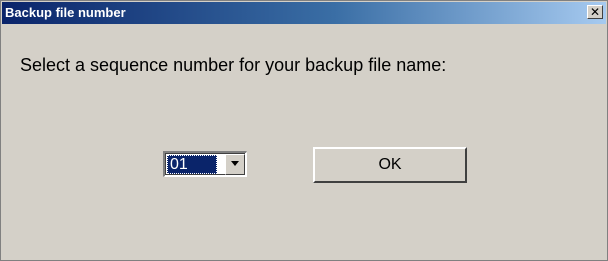  Describe the element at coordinates (192, 164) in the screenshot. I see `sequence-number-value: 01` at that location.